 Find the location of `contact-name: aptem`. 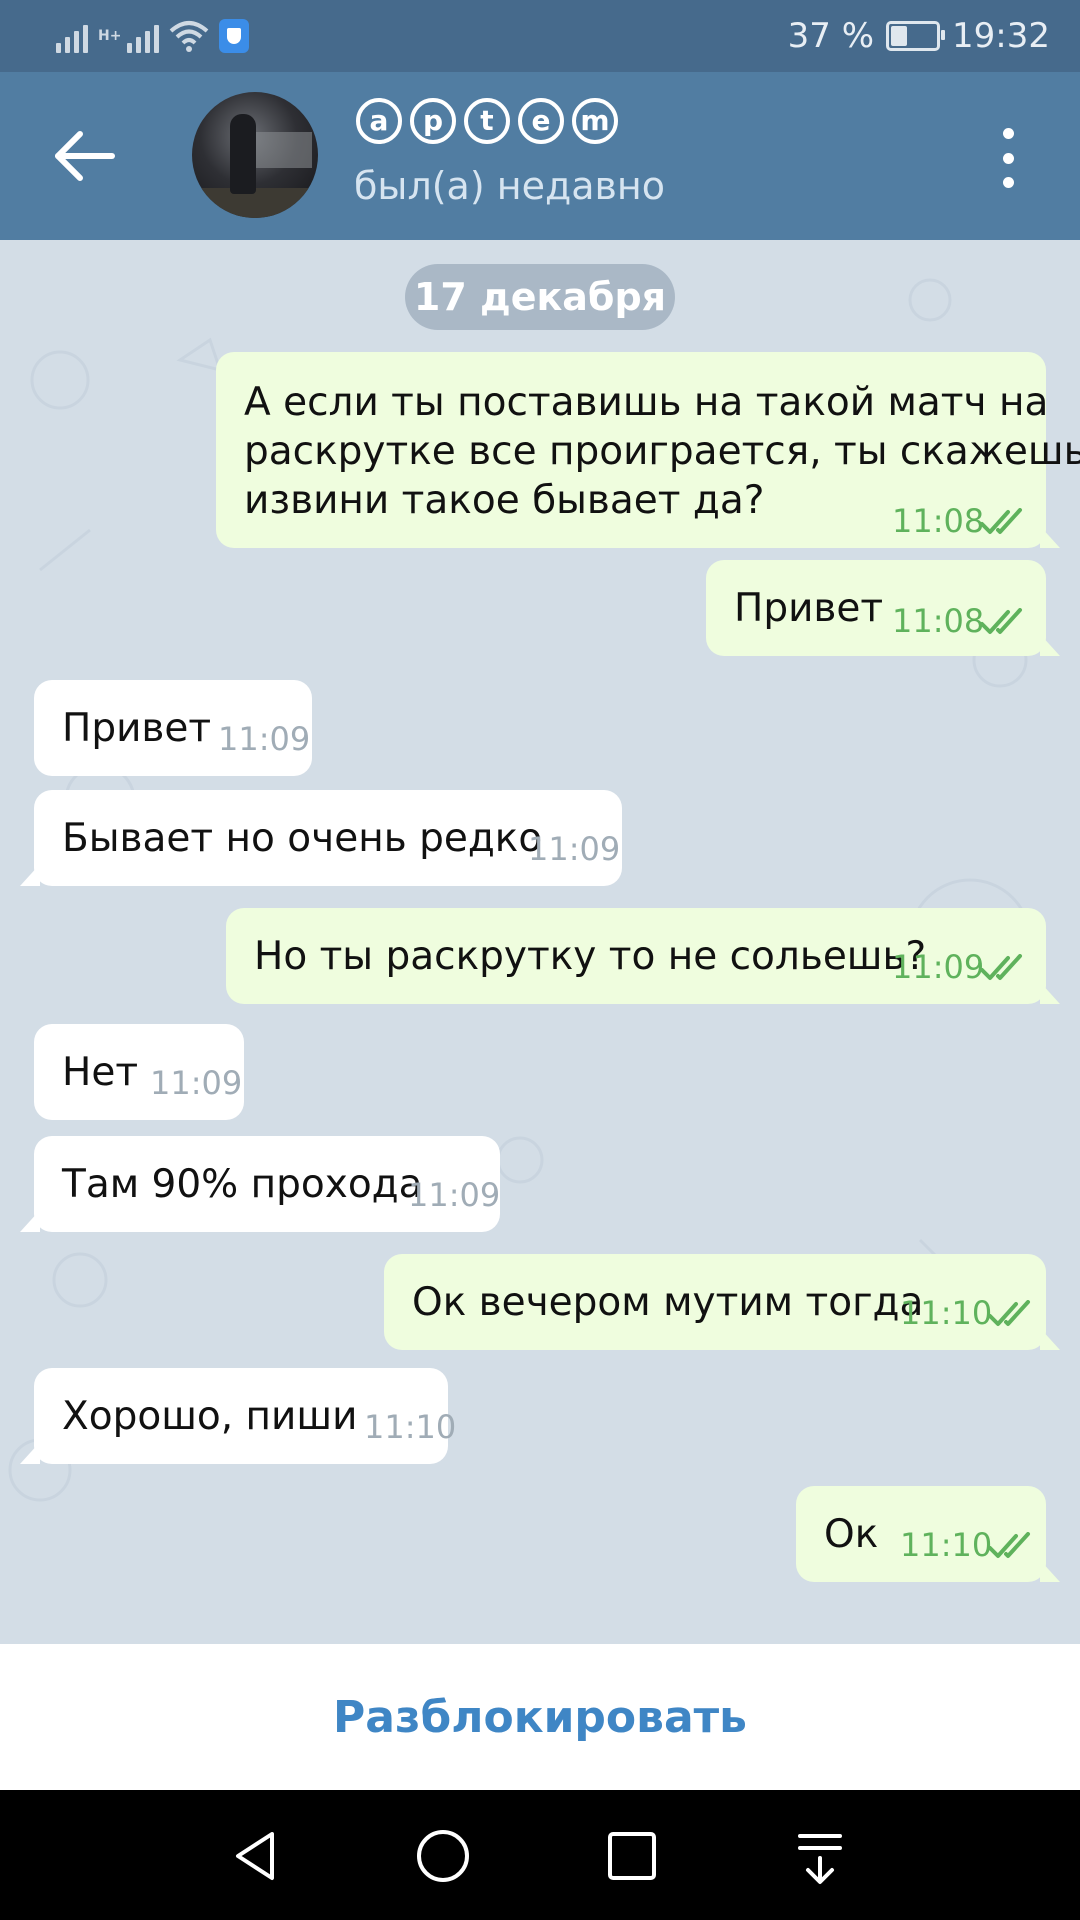

contact-name: aptem is located at coordinates (487, 126).